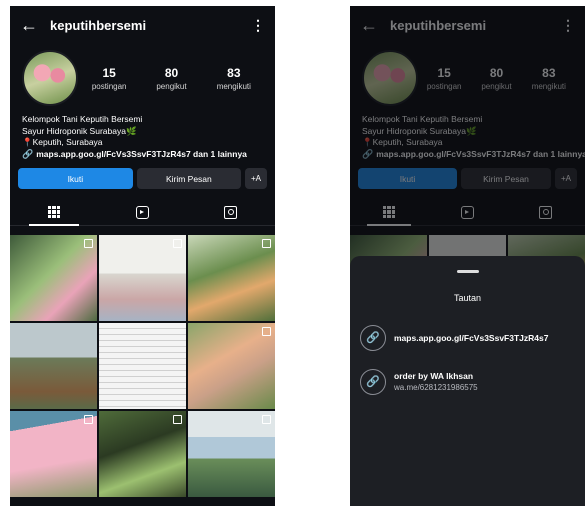 Image resolution: width=585 pixels, height=510 pixels. I want to click on sheet-drag-handle, so click(467, 271).